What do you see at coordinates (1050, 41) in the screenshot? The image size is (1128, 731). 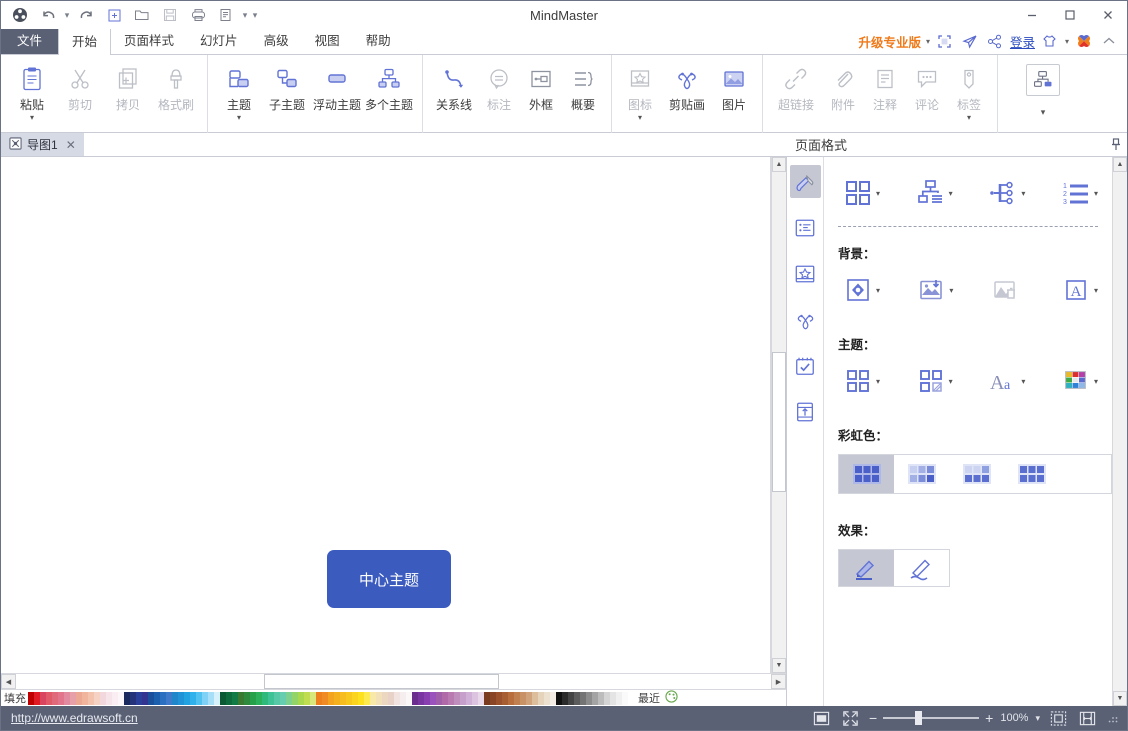 I see `theme-shirt-icon` at bounding box center [1050, 41].